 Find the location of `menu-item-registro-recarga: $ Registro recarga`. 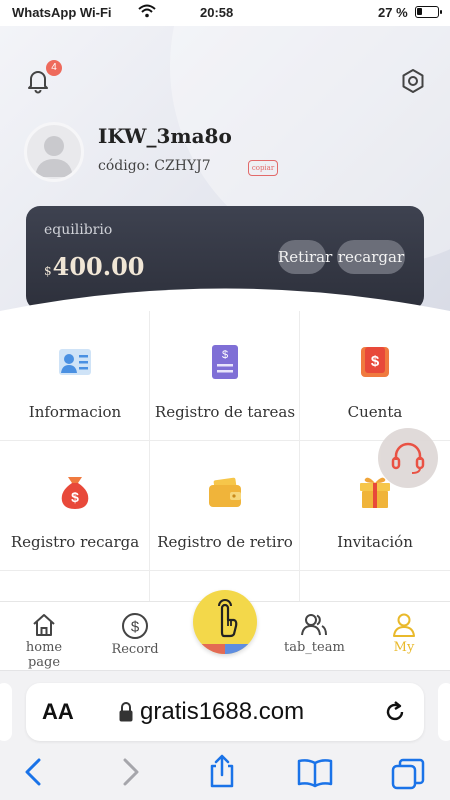

menu-item-registro-recarga: $ Registro recarga is located at coordinates (75, 506).